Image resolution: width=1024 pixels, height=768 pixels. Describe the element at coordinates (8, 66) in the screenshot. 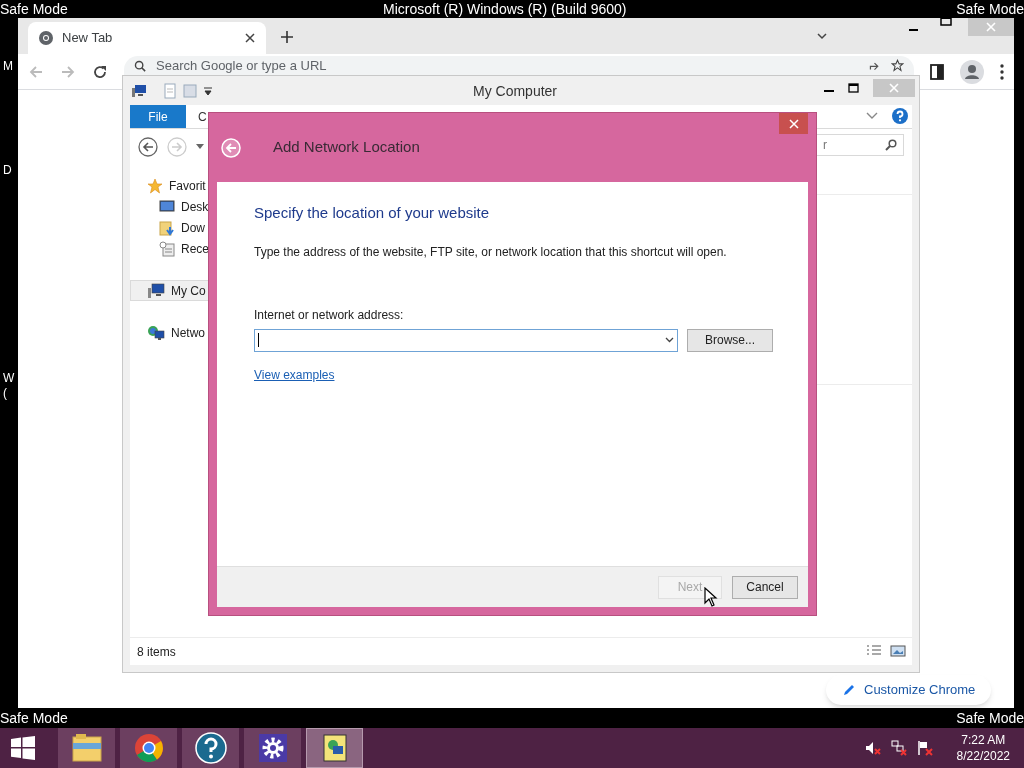

I see `desktop-icon-label: M` at that location.